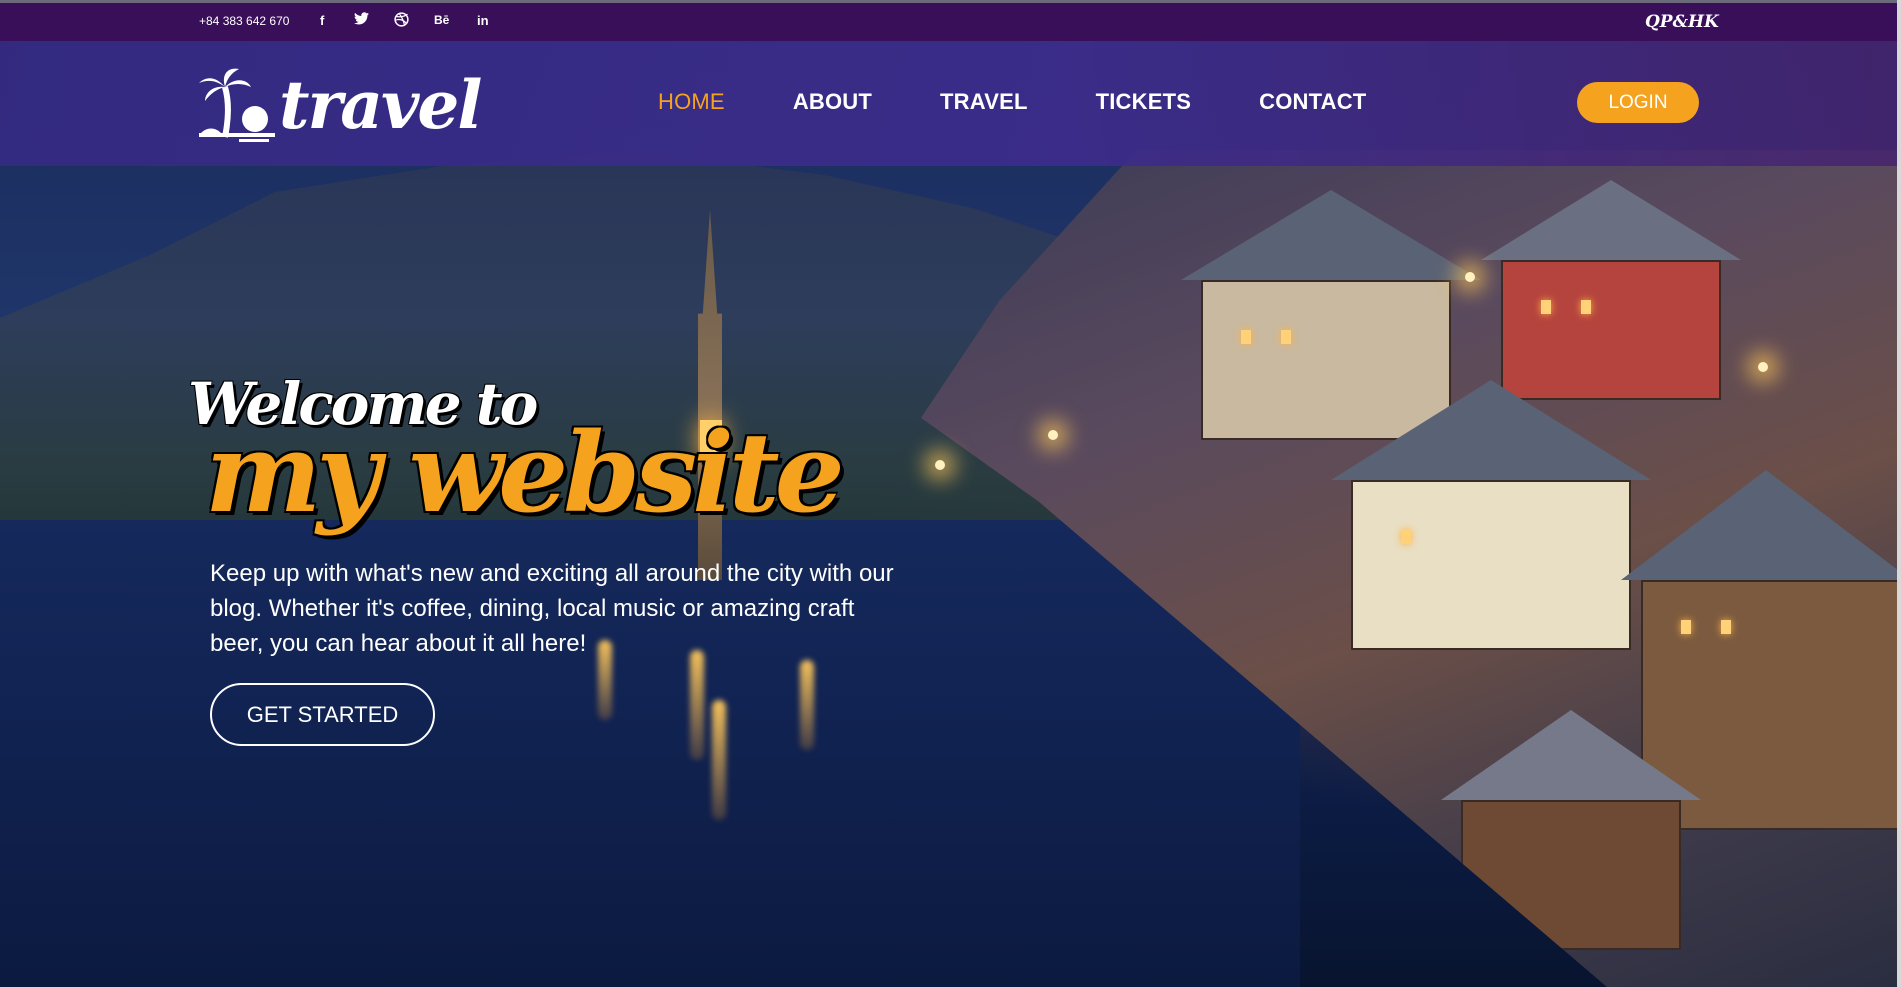 The height and width of the screenshot is (987, 1901). Describe the element at coordinates (984, 102) in the screenshot. I see `nav-travel: TRAVEL` at that location.